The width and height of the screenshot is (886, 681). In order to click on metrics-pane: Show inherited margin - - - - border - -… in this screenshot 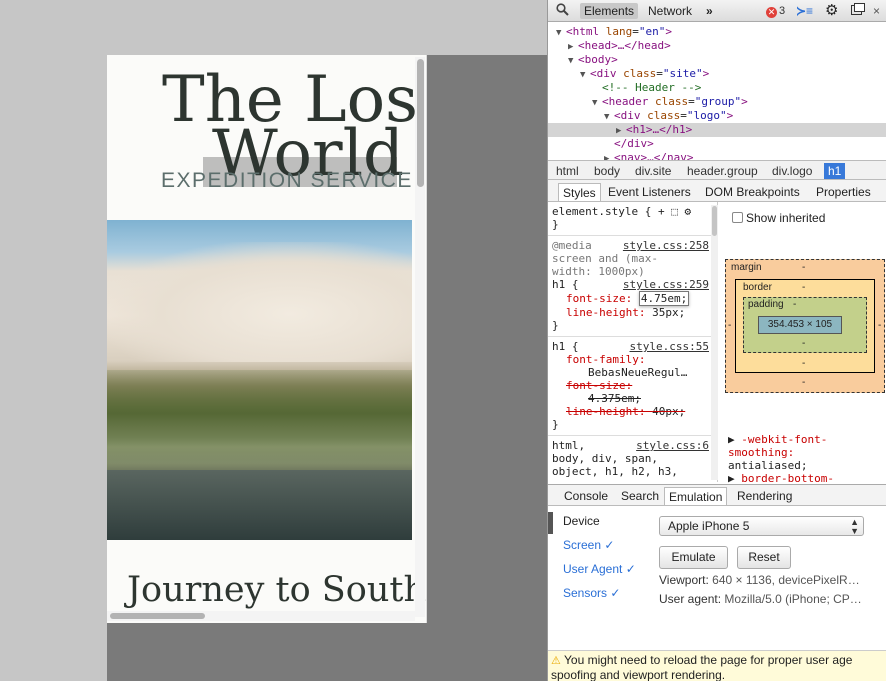, I will do `click(803, 343)`.